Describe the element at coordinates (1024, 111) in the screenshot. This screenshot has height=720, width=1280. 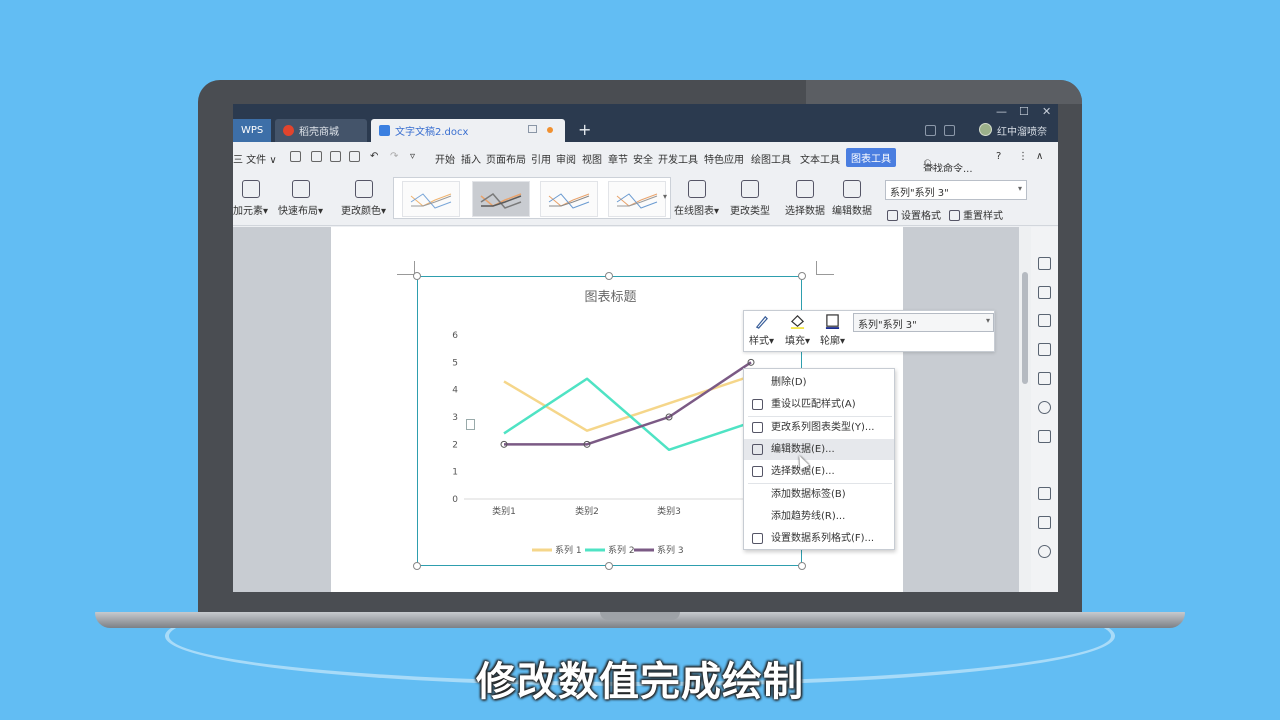
I see `maximize-icon: ☐` at that location.